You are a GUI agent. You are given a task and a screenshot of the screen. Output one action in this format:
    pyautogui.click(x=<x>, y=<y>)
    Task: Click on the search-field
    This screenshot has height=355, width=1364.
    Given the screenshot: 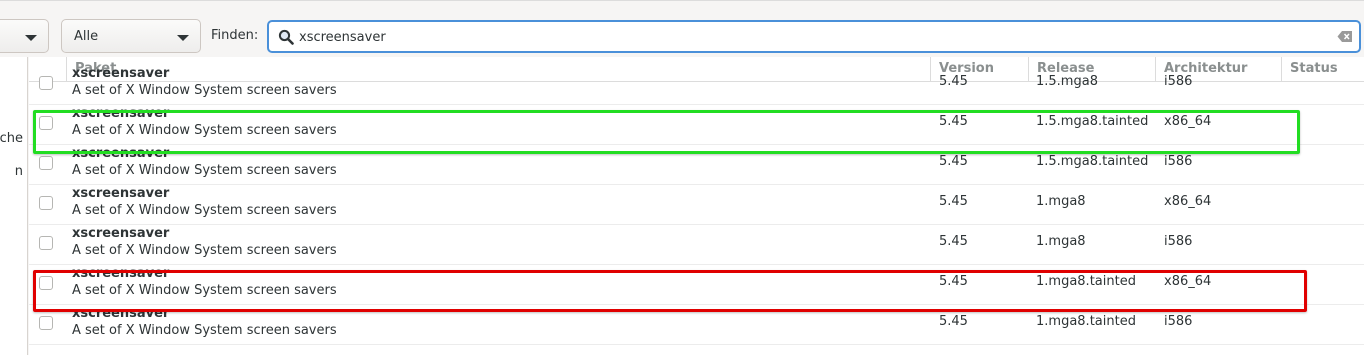 What is the action you would take?
    pyautogui.click(x=814, y=36)
    